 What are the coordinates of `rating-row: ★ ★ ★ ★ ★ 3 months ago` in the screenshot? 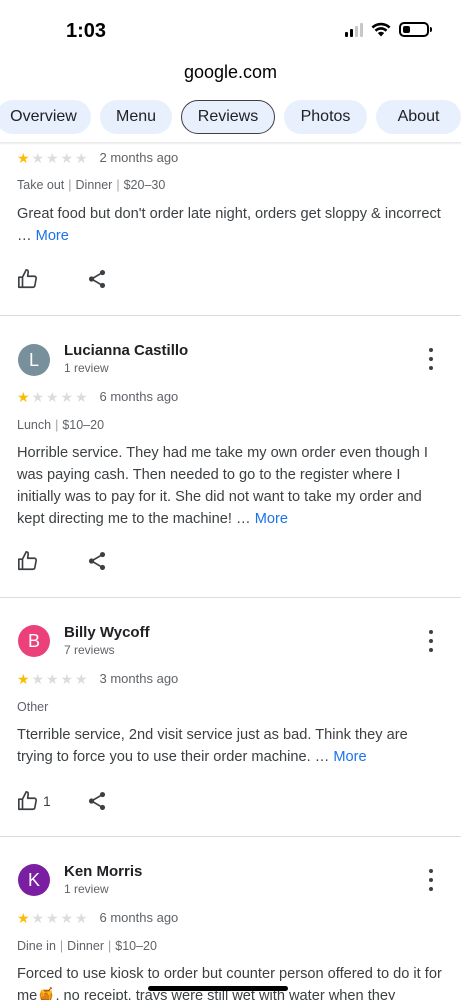 It's located at (97, 678).